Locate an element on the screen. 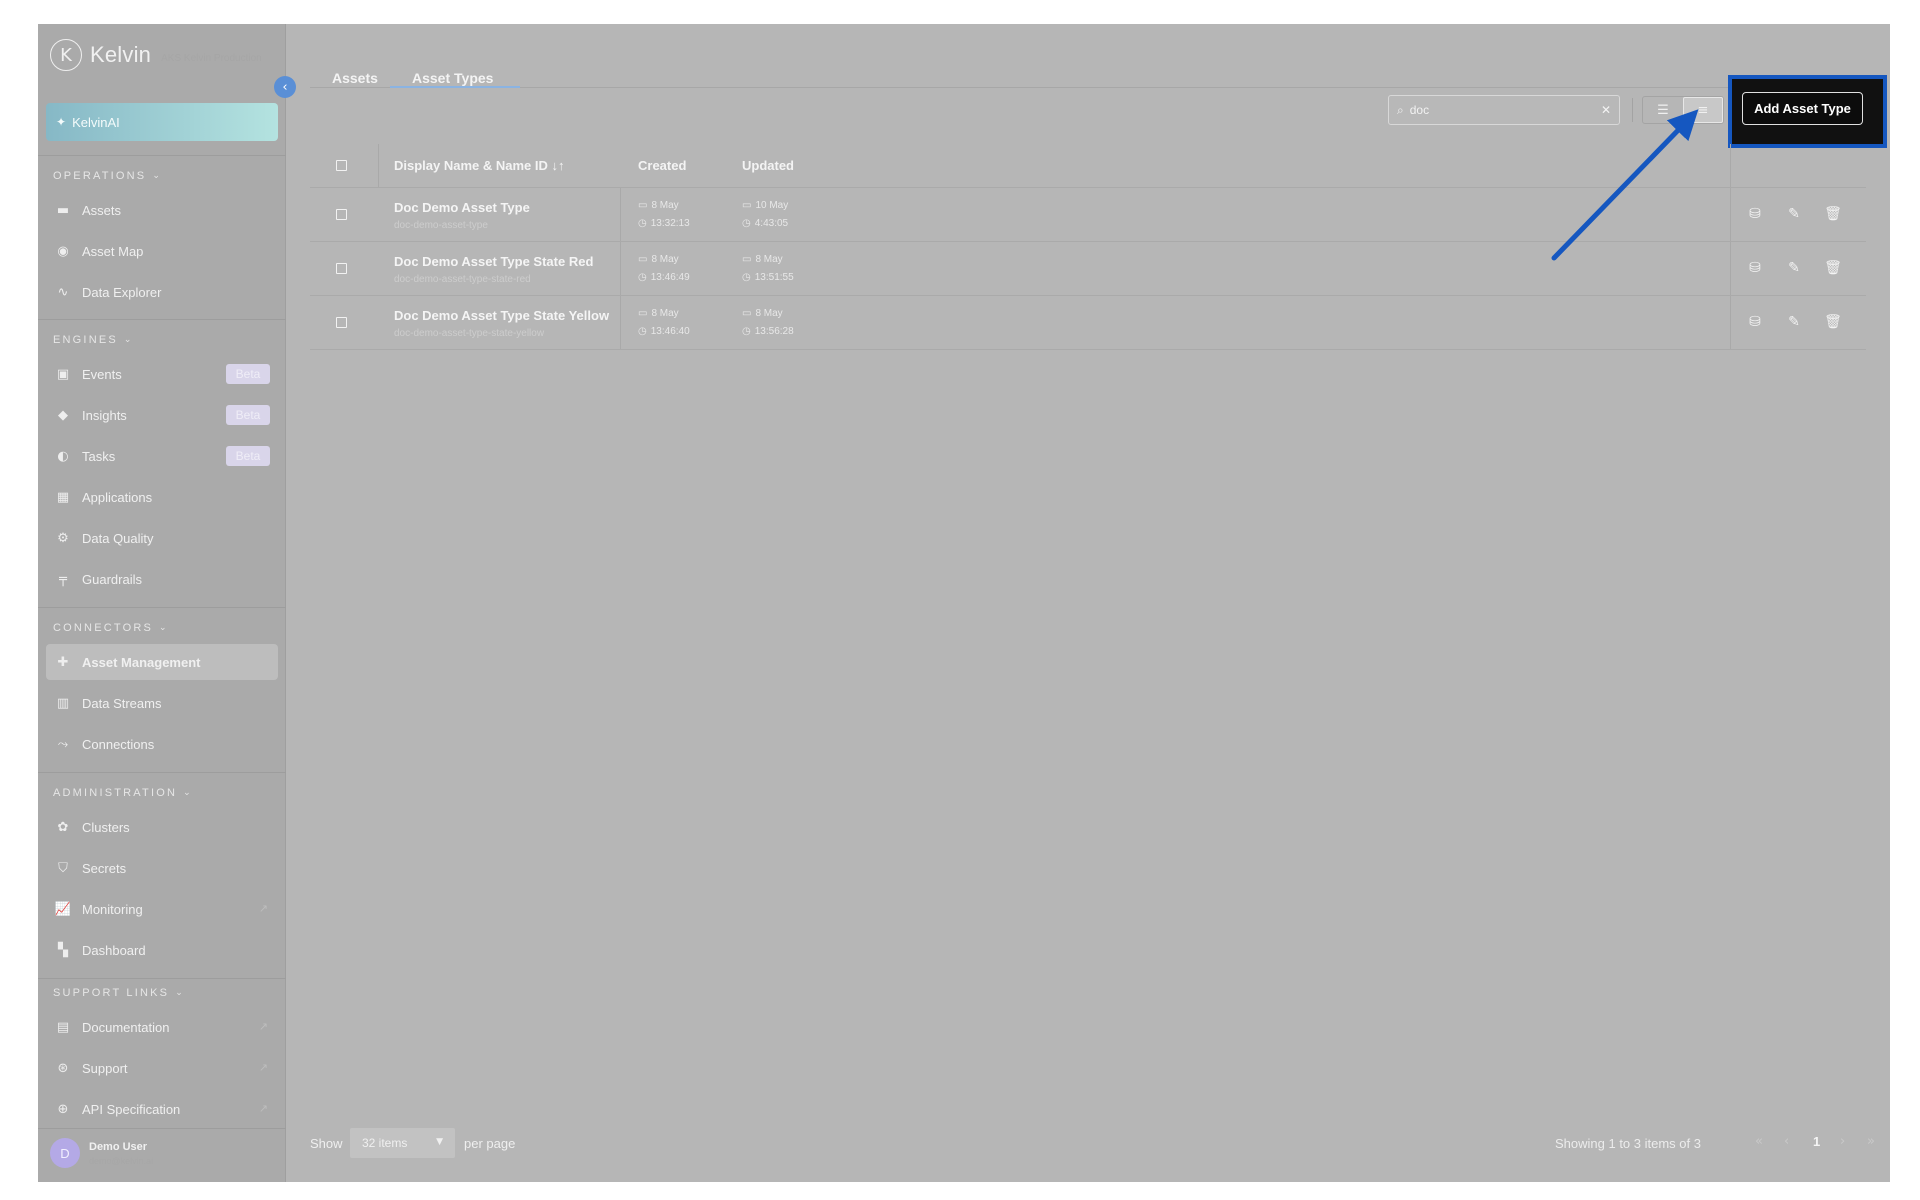 This screenshot has height=1200, width=1920. search-box: ⌕ ✕ is located at coordinates (1504, 110).